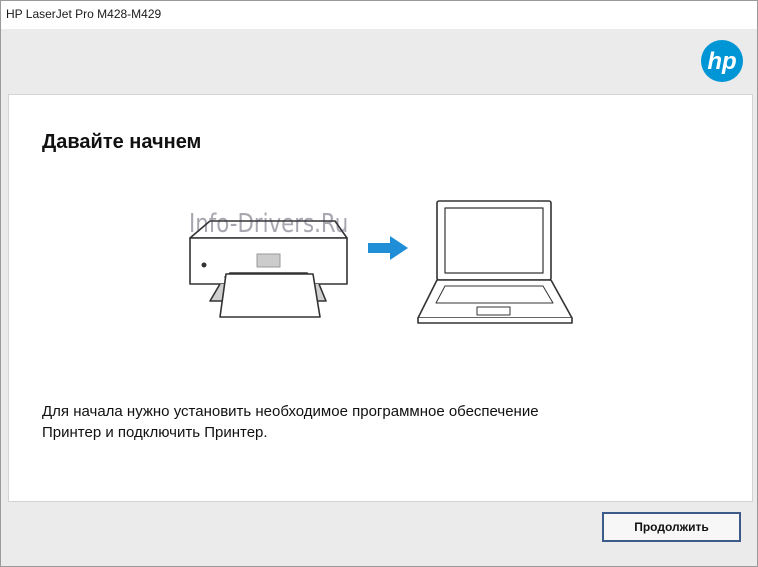 The width and height of the screenshot is (758, 567). I want to click on hp-logo-text: hp, so click(721, 61).